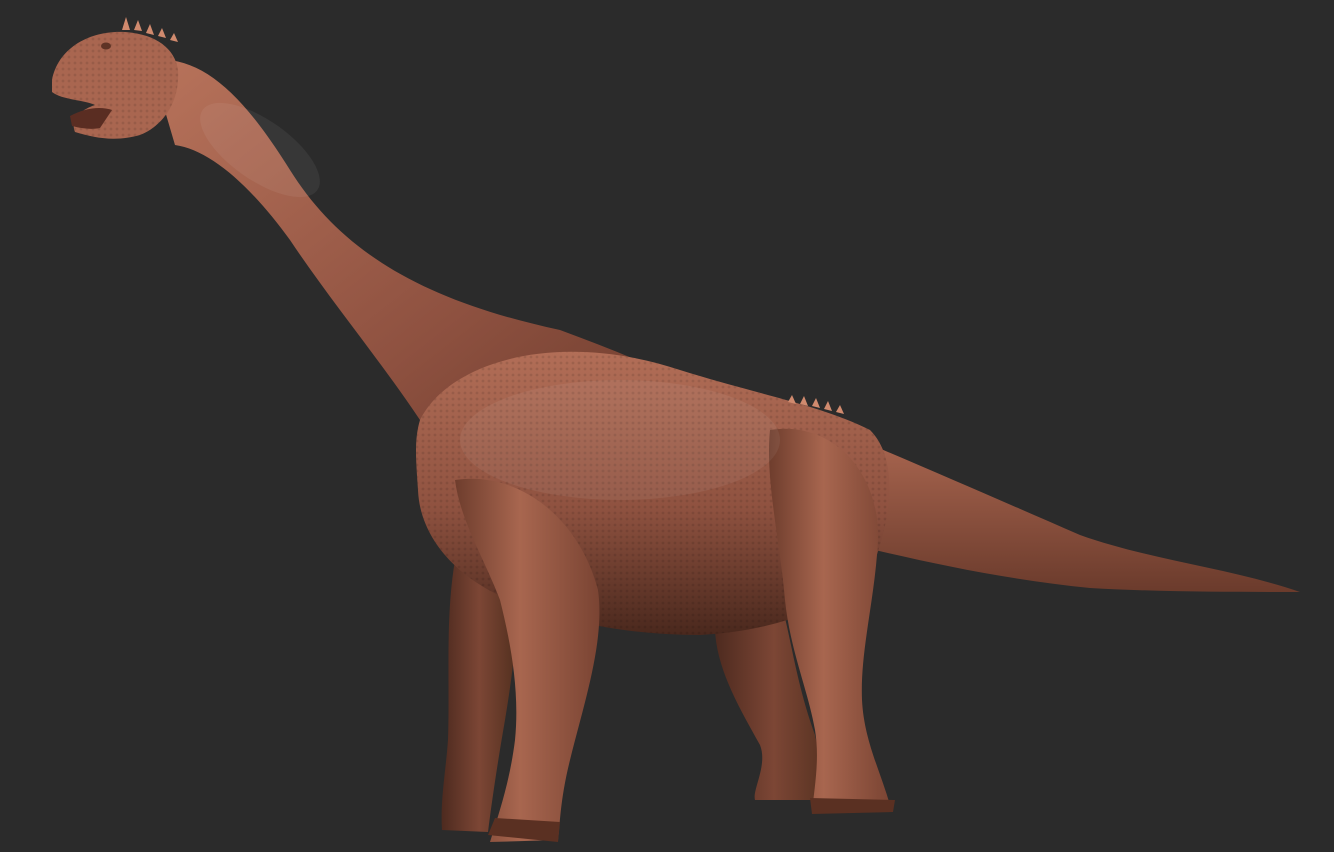  Describe the element at coordinates (1080, 516) in the screenshot. I see `tail` at that location.